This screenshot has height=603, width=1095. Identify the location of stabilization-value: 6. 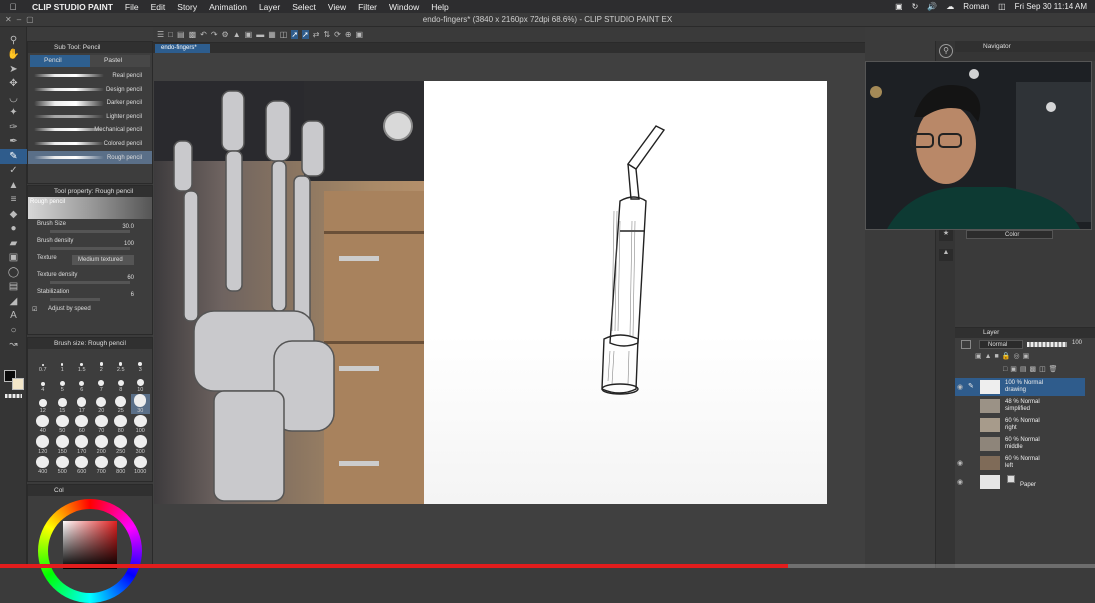
(132, 295).